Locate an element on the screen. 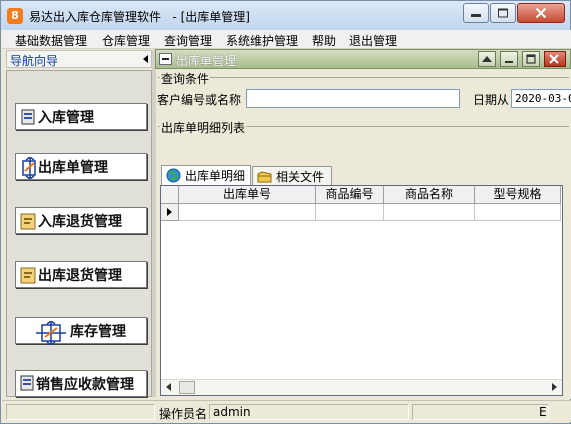 The image size is (571, 424). nav-button-stock-out: 出库单管理 is located at coordinates (81, 166).